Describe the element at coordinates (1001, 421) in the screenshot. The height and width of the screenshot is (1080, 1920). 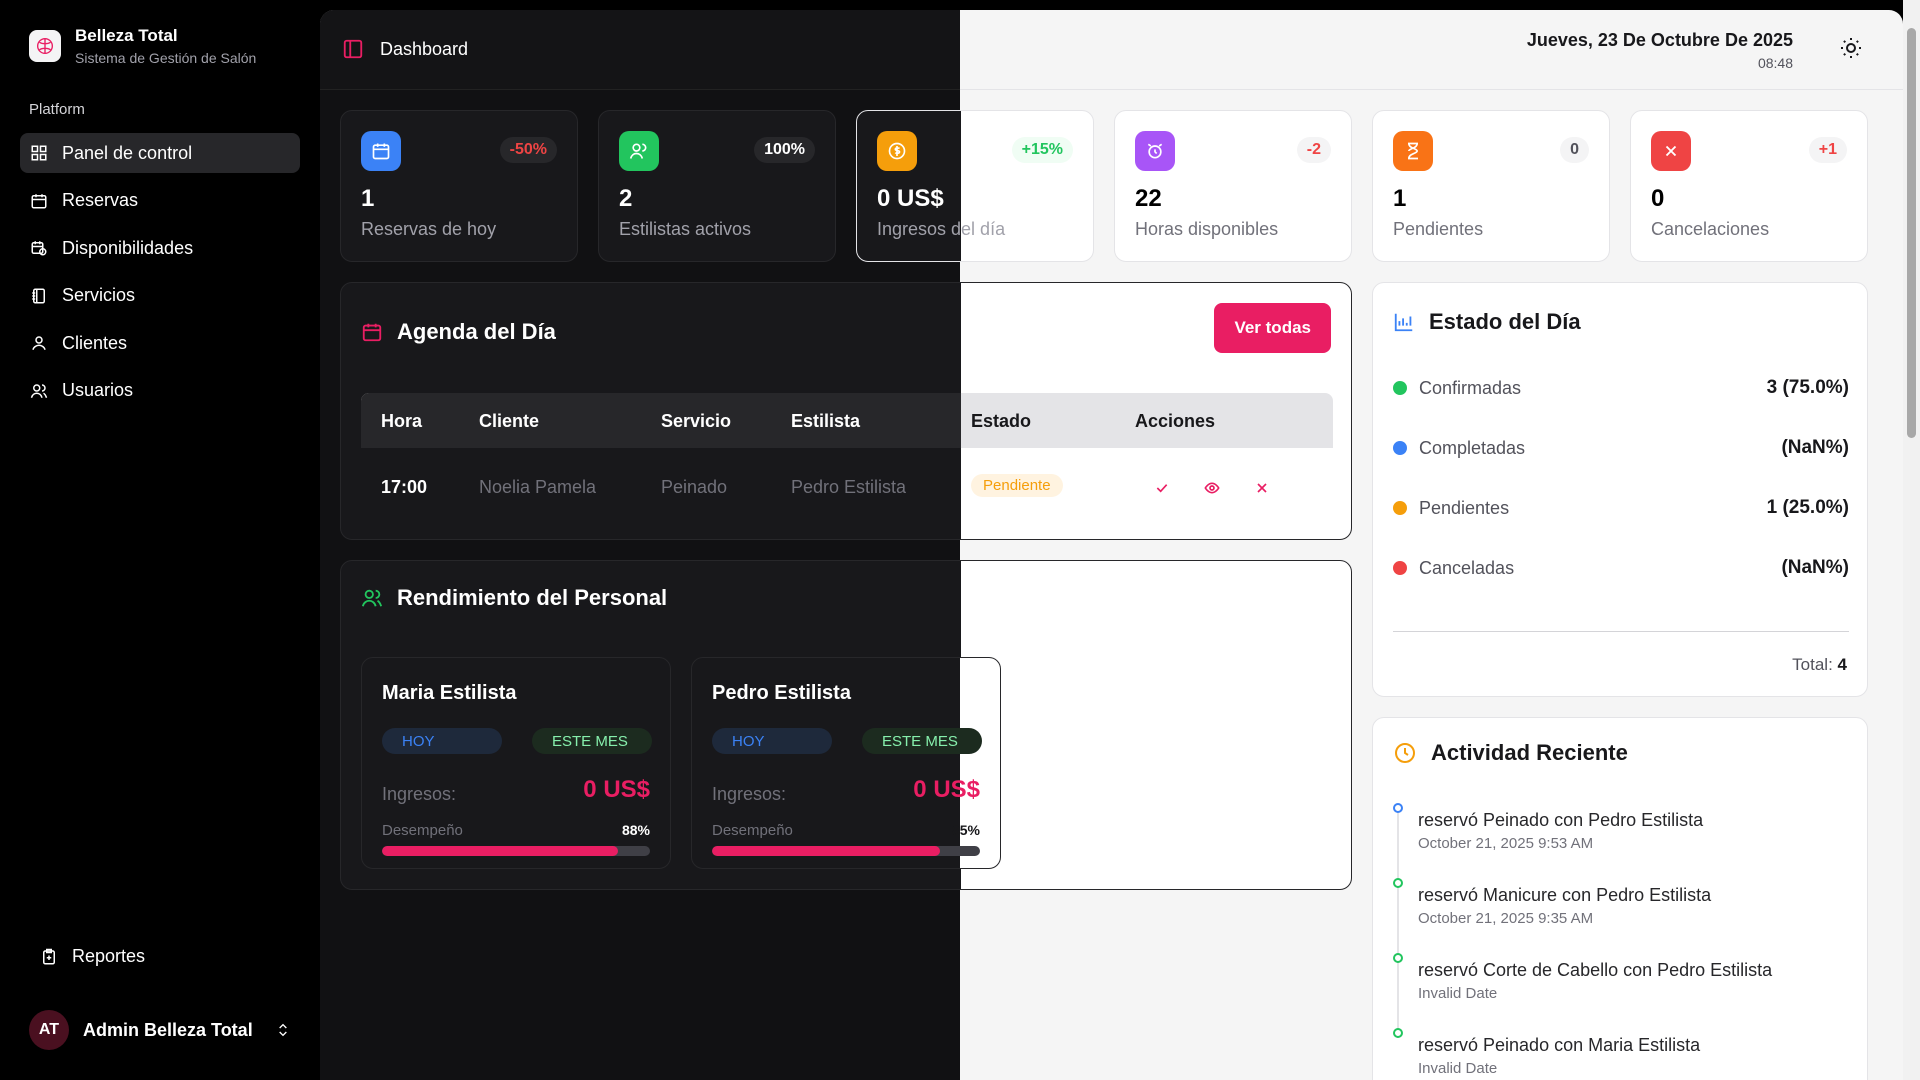
I see `column-header: Estado` at that location.